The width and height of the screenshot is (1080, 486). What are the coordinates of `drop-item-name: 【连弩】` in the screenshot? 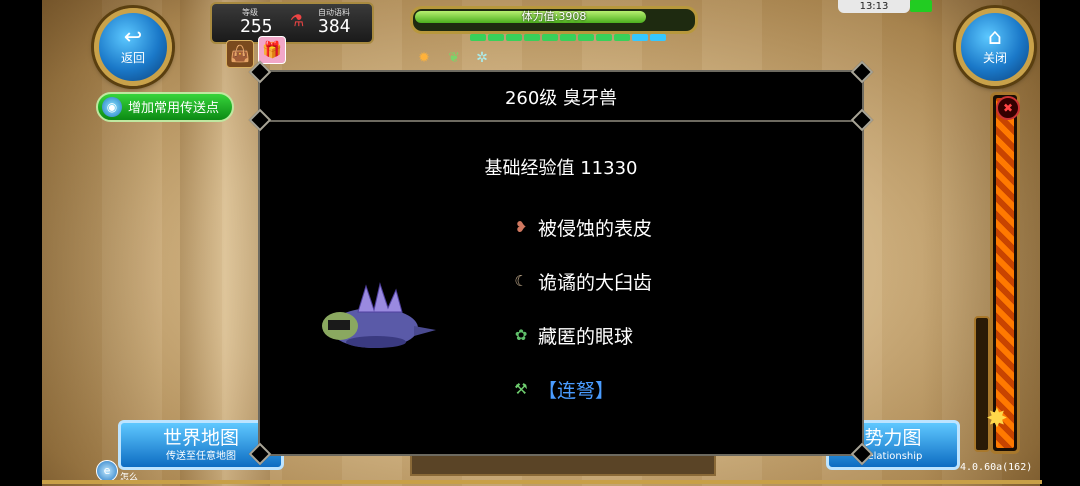 It's located at (576, 391).